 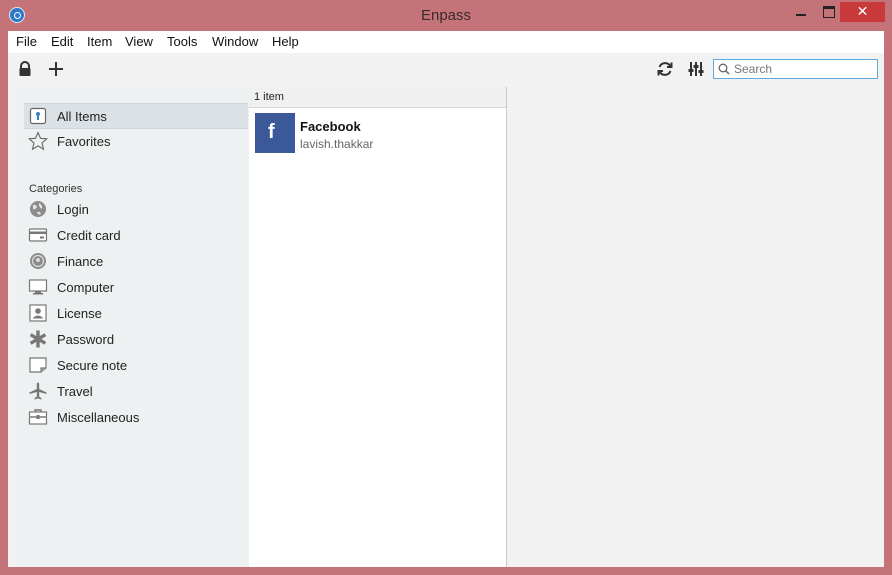 What do you see at coordinates (696, 69) in the screenshot?
I see `filter-sliders-icon` at bounding box center [696, 69].